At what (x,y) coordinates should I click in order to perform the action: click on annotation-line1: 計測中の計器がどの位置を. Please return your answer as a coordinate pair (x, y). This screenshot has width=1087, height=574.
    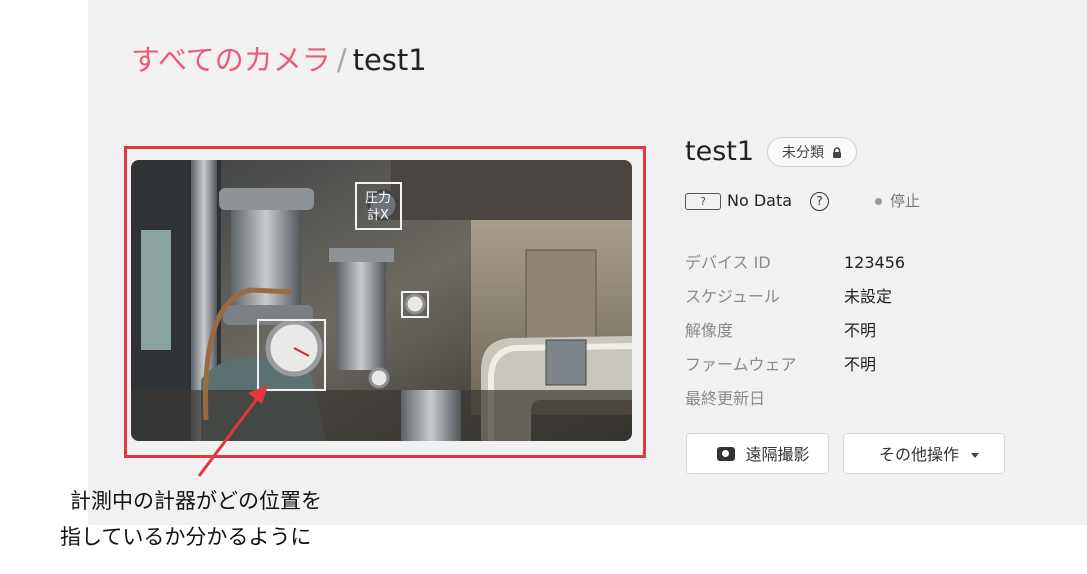
    Looking at the image, I should click on (196, 501).